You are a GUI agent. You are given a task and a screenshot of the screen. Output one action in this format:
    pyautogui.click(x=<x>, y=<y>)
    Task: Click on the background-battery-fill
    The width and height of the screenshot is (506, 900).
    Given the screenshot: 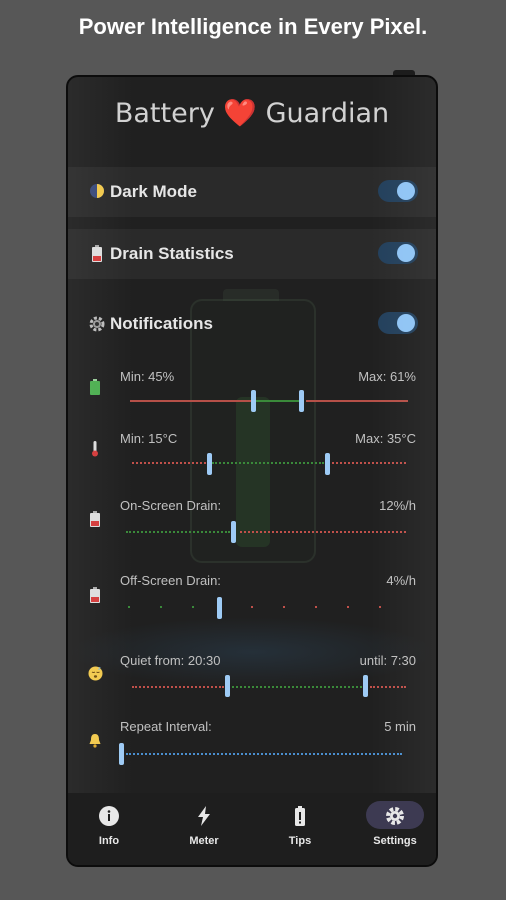 What is the action you would take?
    pyautogui.click(x=253, y=472)
    